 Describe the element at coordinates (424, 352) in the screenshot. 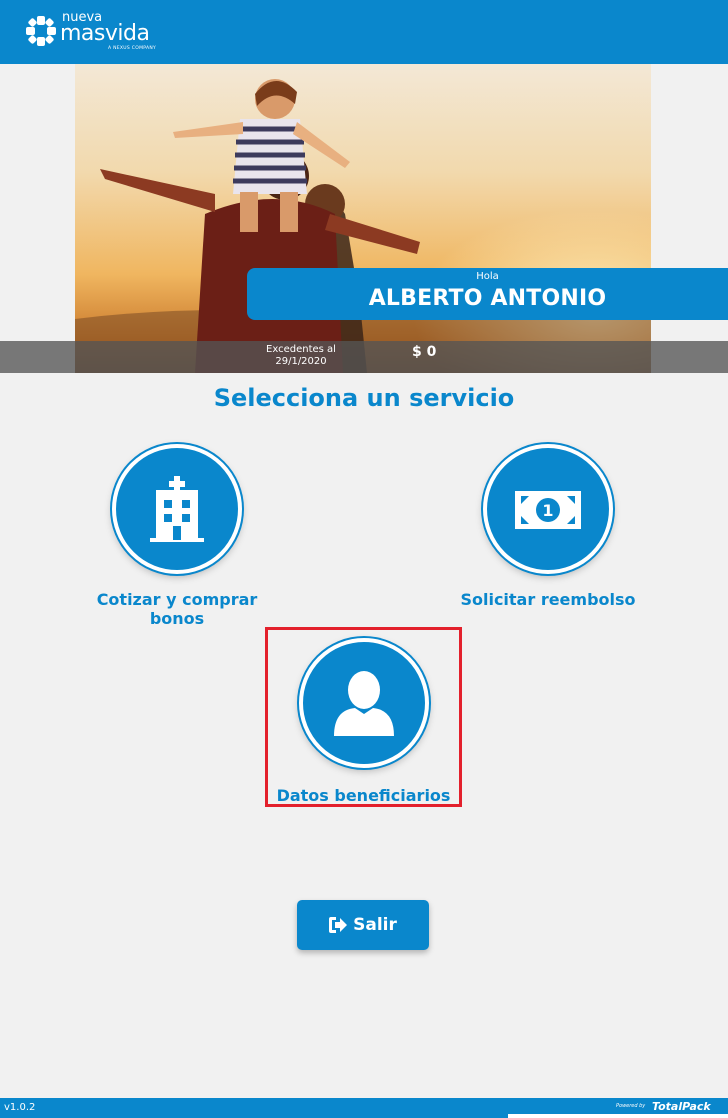

I see `excess-amount: $ 0` at that location.